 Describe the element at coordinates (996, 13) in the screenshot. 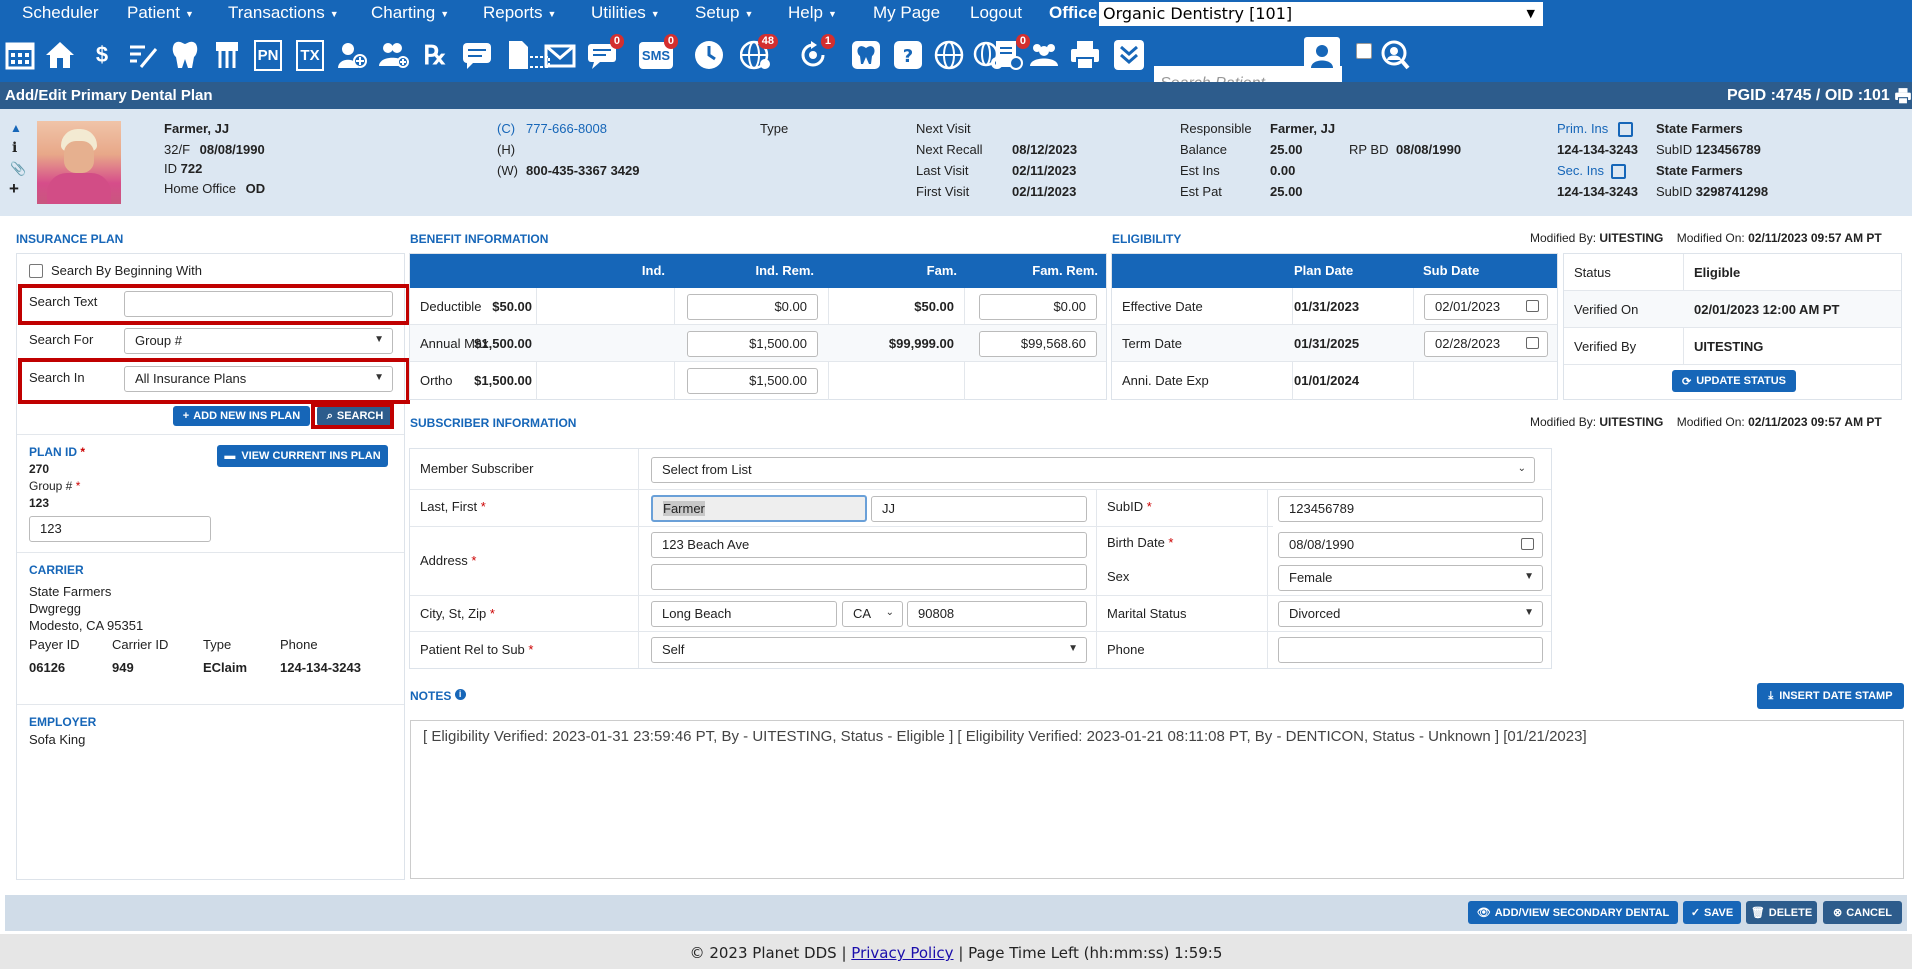

I see `menu-logout: Logout` at that location.